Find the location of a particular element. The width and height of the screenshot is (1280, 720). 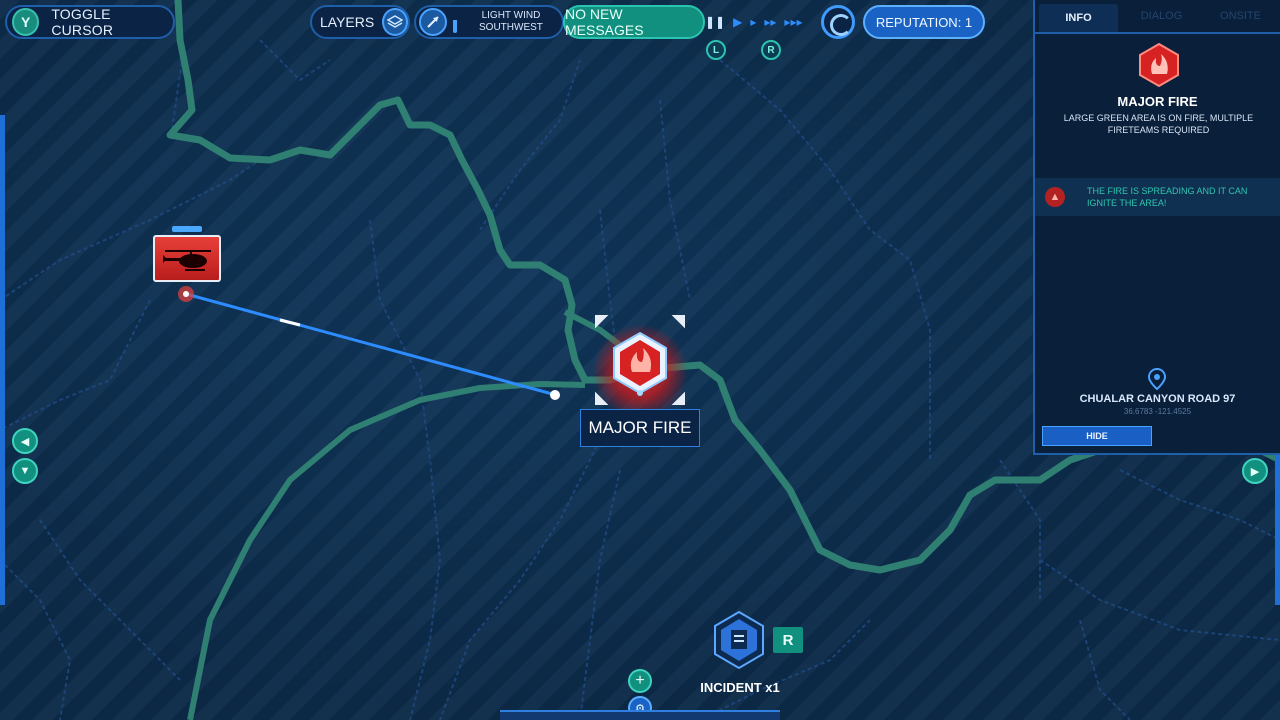

fast-forward-button: ▸ is located at coordinates (753, 22).